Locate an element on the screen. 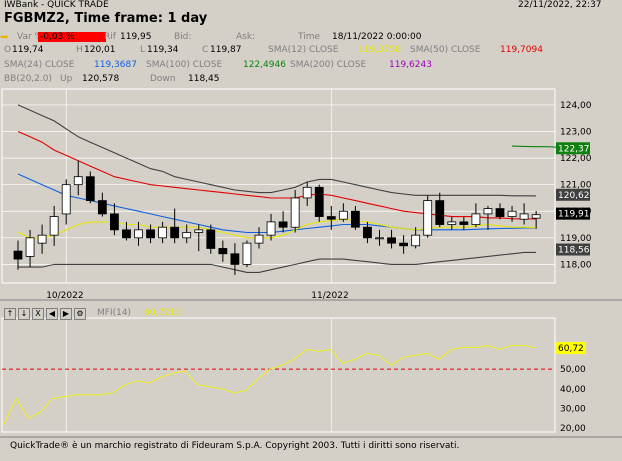  price-tag-label: 119,91 is located at coordinates (574, 215).